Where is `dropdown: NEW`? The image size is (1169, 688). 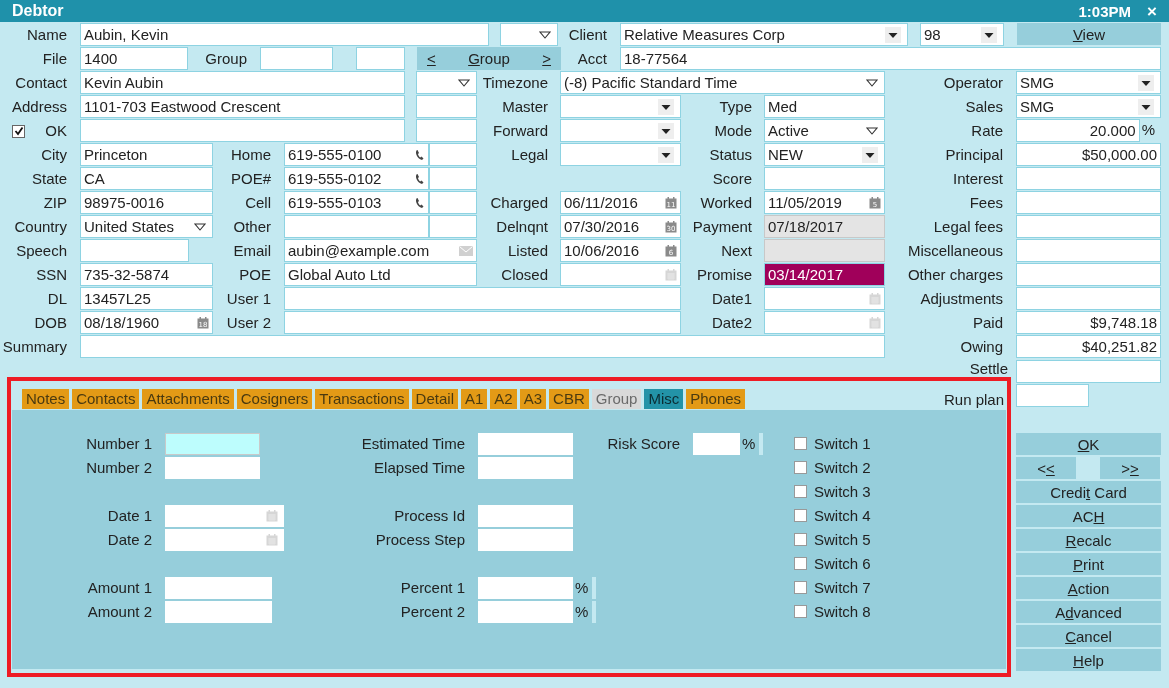
dropdown: NEW is located at coordinates (824, 154).